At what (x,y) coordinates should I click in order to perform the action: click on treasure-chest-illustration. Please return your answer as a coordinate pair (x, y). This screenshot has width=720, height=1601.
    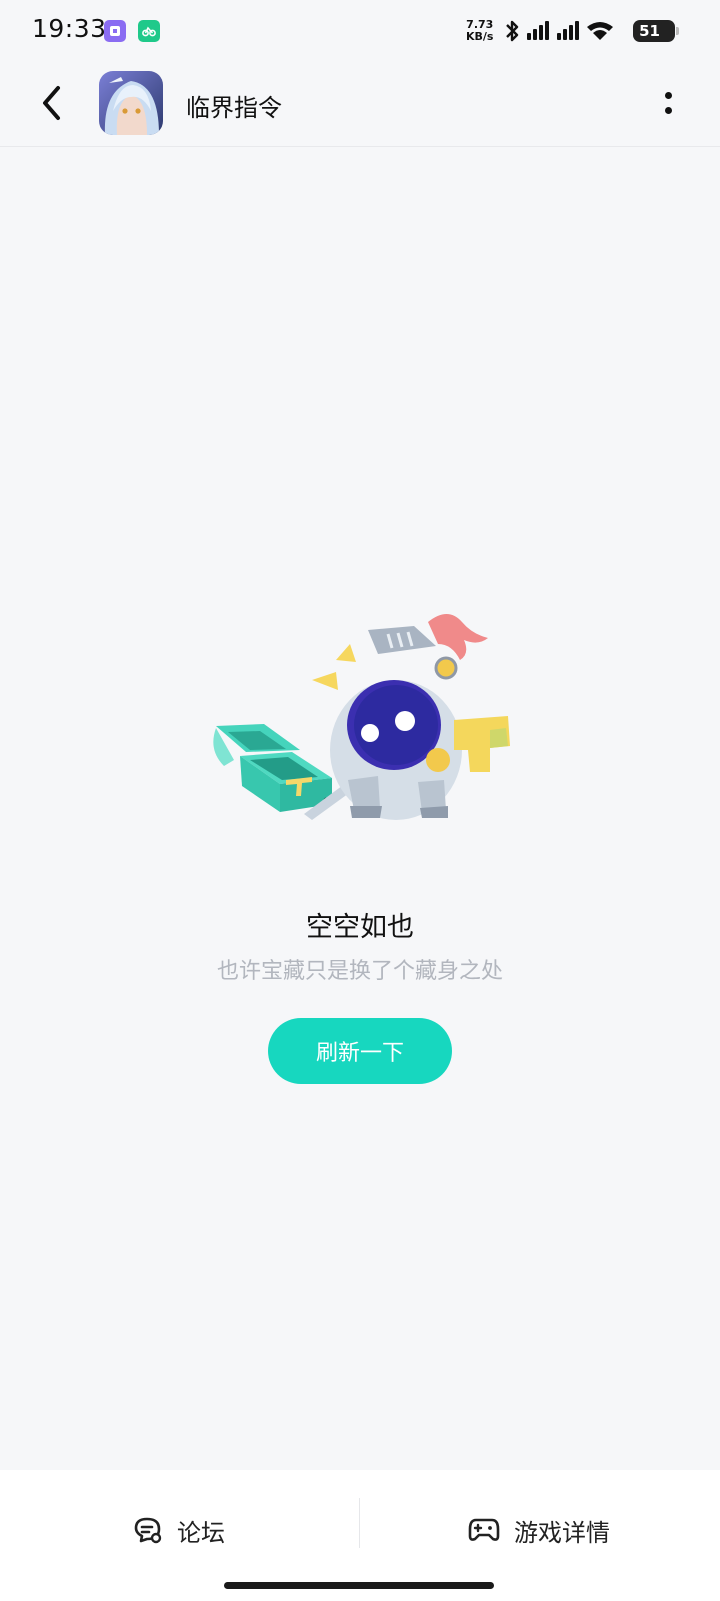
    Looking at the image, I should click on (272, 768).